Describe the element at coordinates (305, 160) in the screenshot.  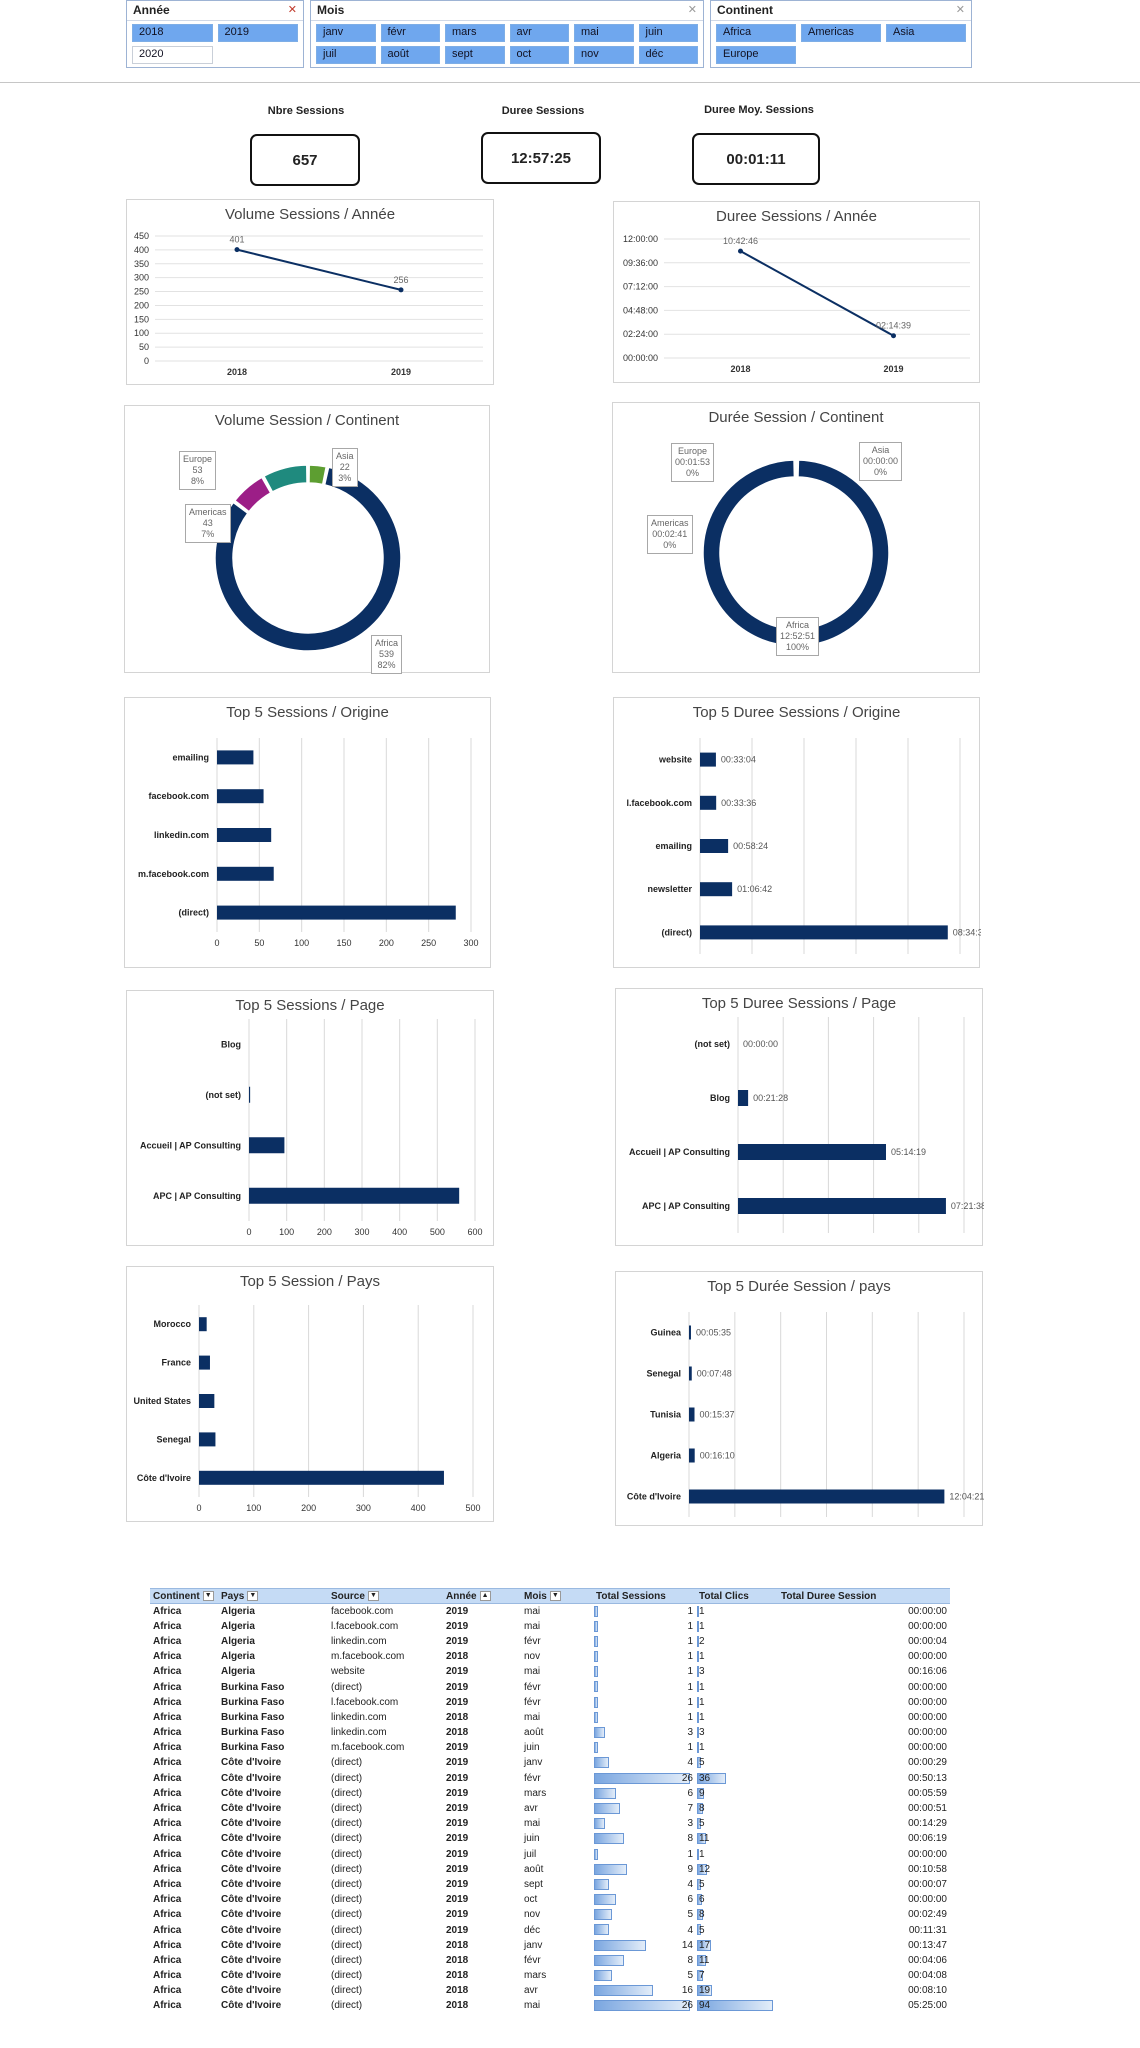
I see `kpi-nbre-sessions: 657` at that location.